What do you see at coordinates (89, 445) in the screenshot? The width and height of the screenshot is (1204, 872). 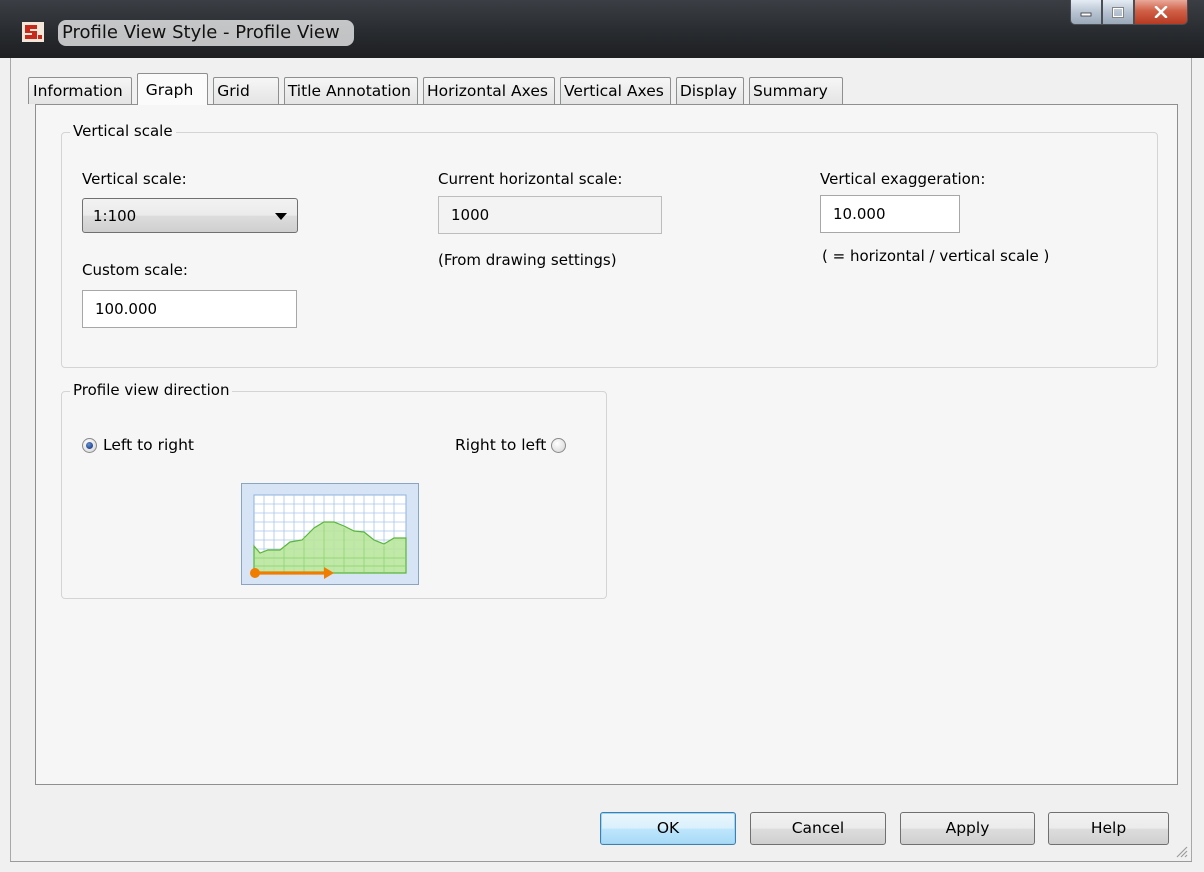 I see `left-to-right-radio` at bounding box center [89, 445].